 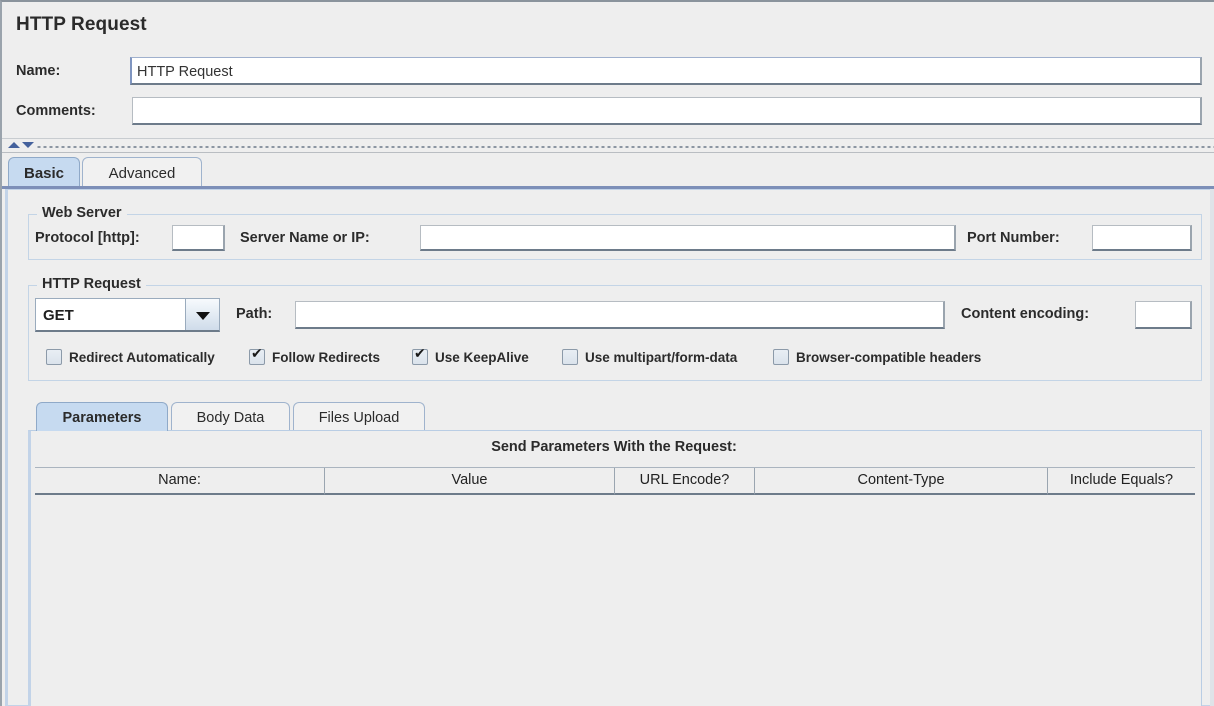 What do you see at coordinates (620, 315) in the screenshot?
I see `path-input` at bounding box center [620, 315].